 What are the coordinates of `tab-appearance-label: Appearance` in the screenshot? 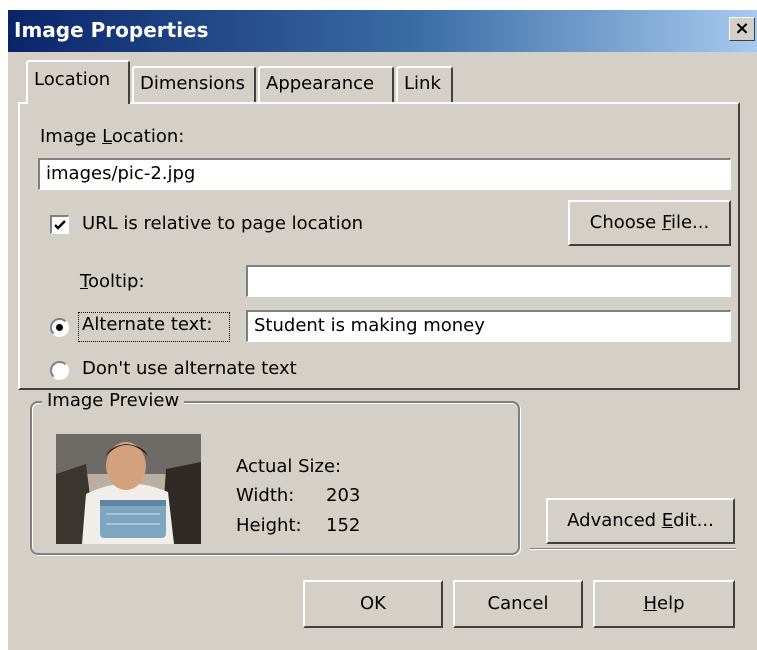 It's located at (320, 83).